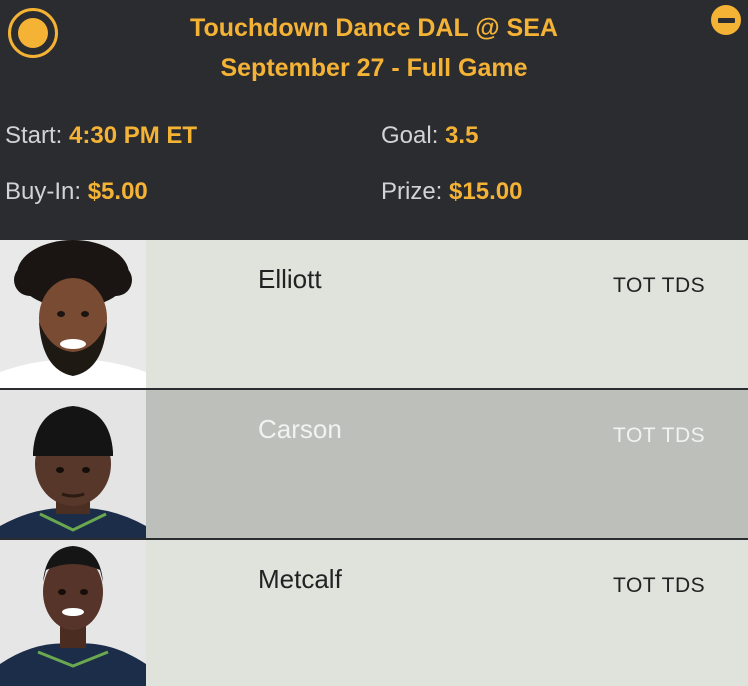 This screenshot has width=748, height=686. What do you see at coordinates (117, 191) in the screenshot?
I see `buyin-value: $5.00` at bounding box center [117, 191].